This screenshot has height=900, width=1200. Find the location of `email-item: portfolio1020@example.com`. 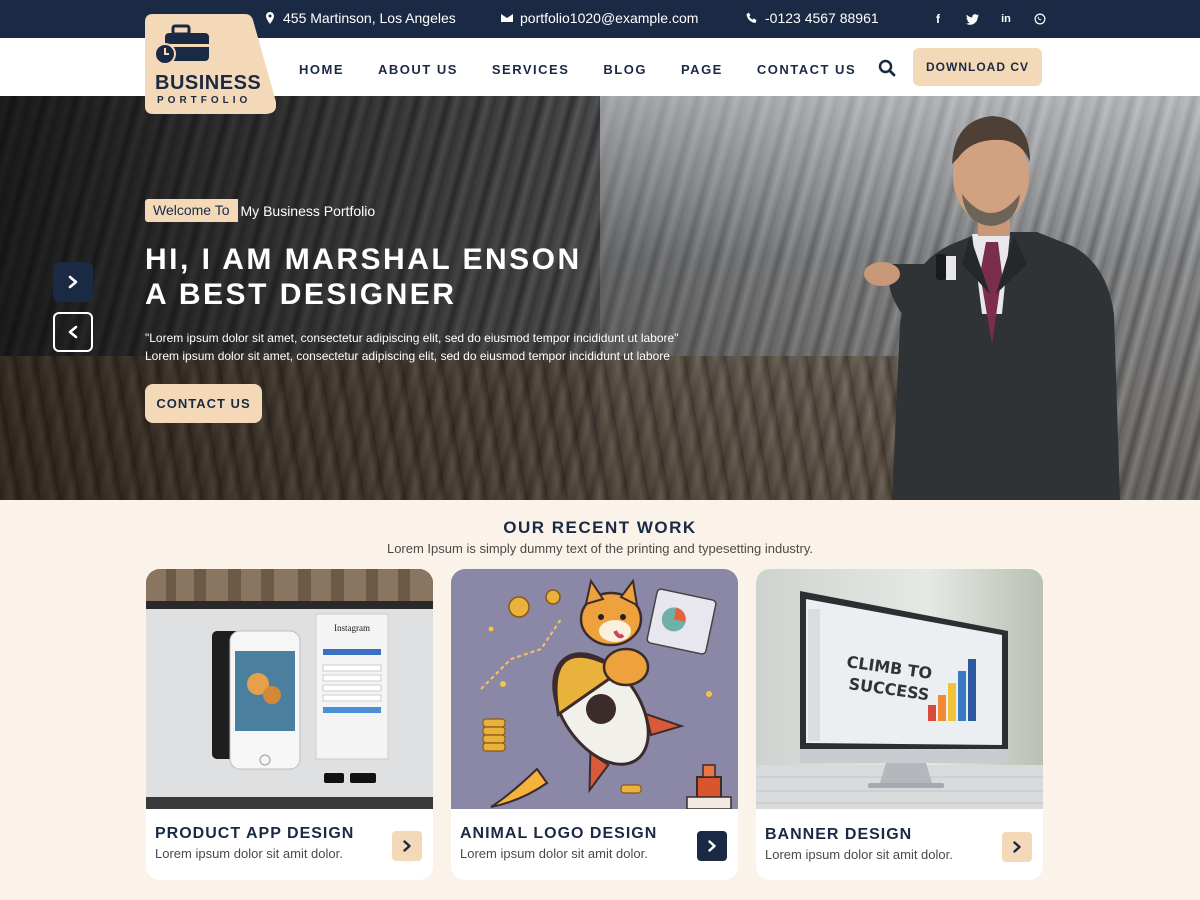

email-item: portfolio1020@example.com is located at coordinates (599, 18).